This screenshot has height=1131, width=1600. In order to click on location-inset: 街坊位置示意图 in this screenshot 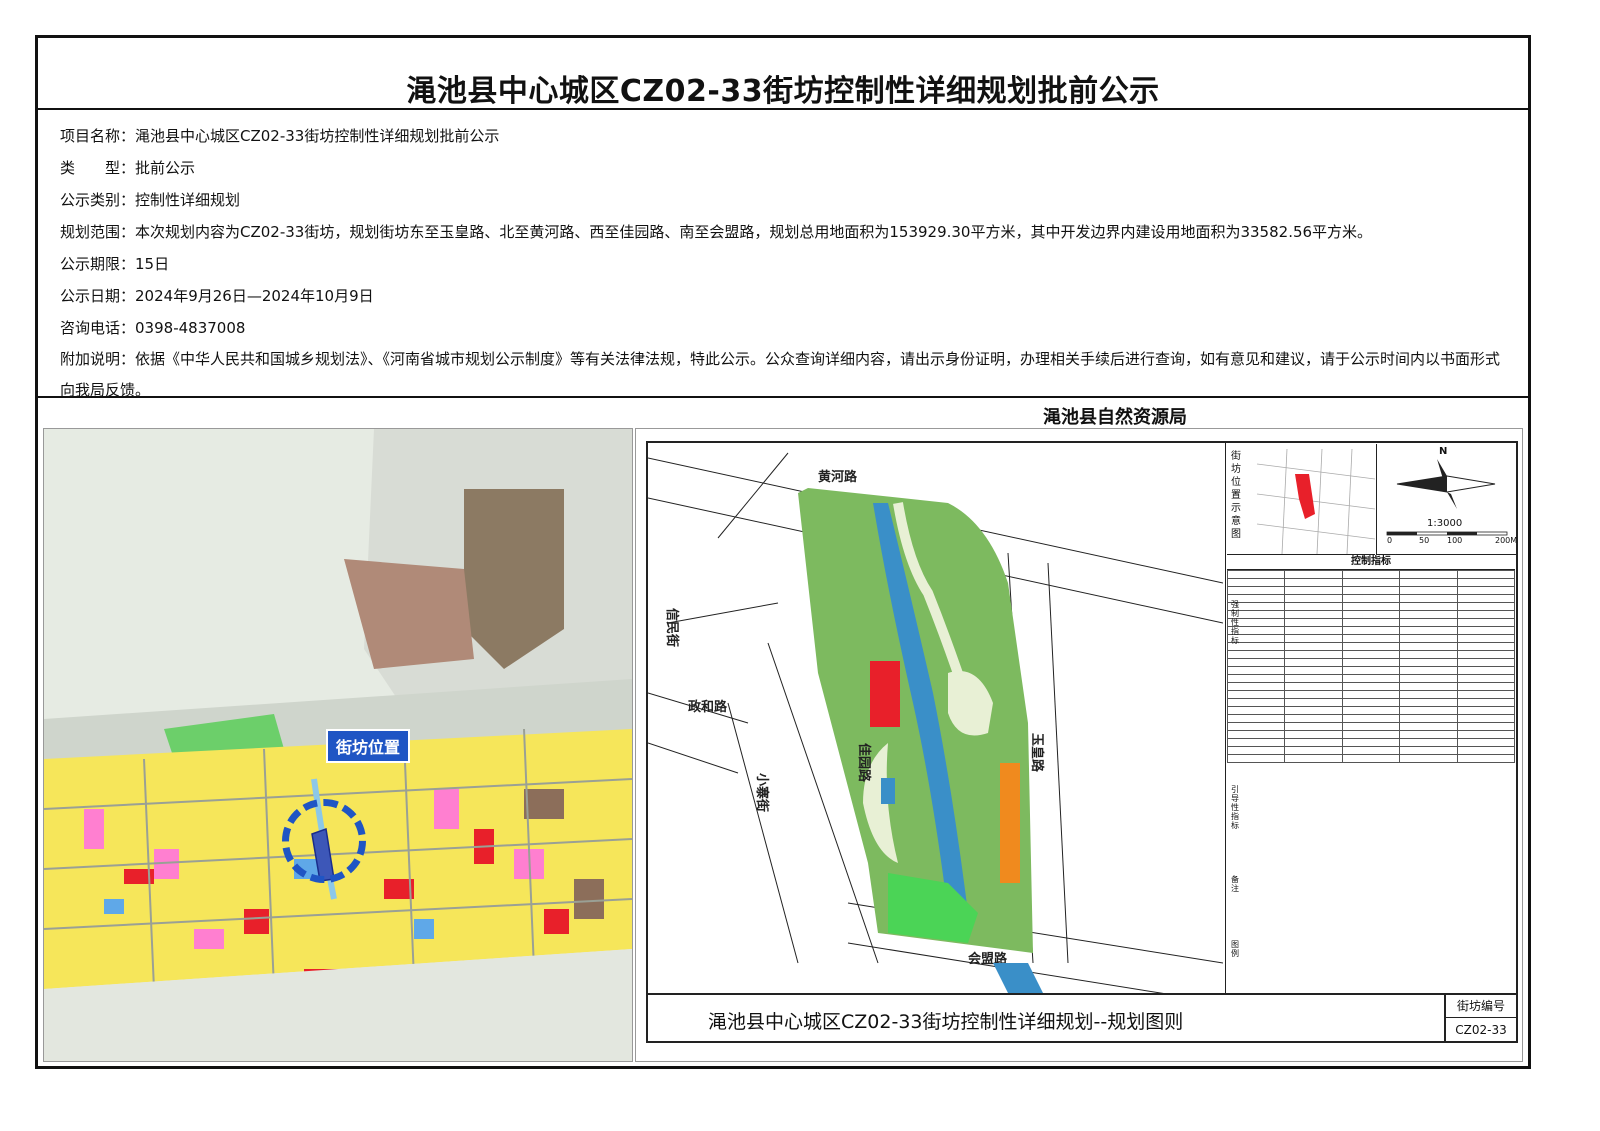, I will do `click(1301, 499)`.